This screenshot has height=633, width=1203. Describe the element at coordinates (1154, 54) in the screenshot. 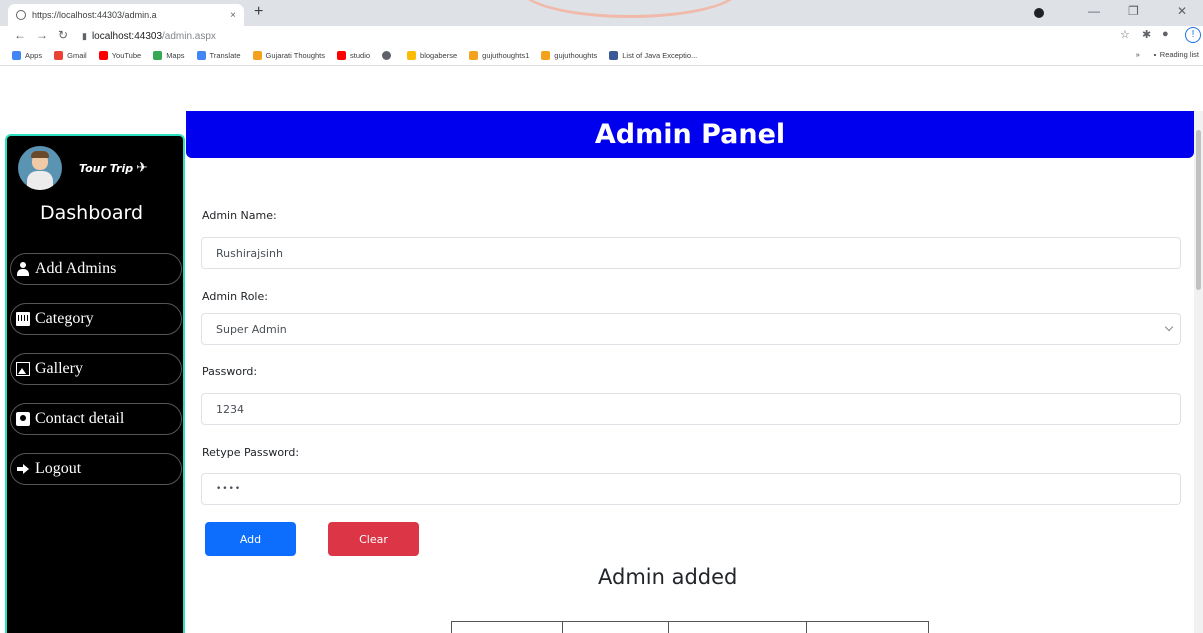

I see `reading-list-icon` at that location.